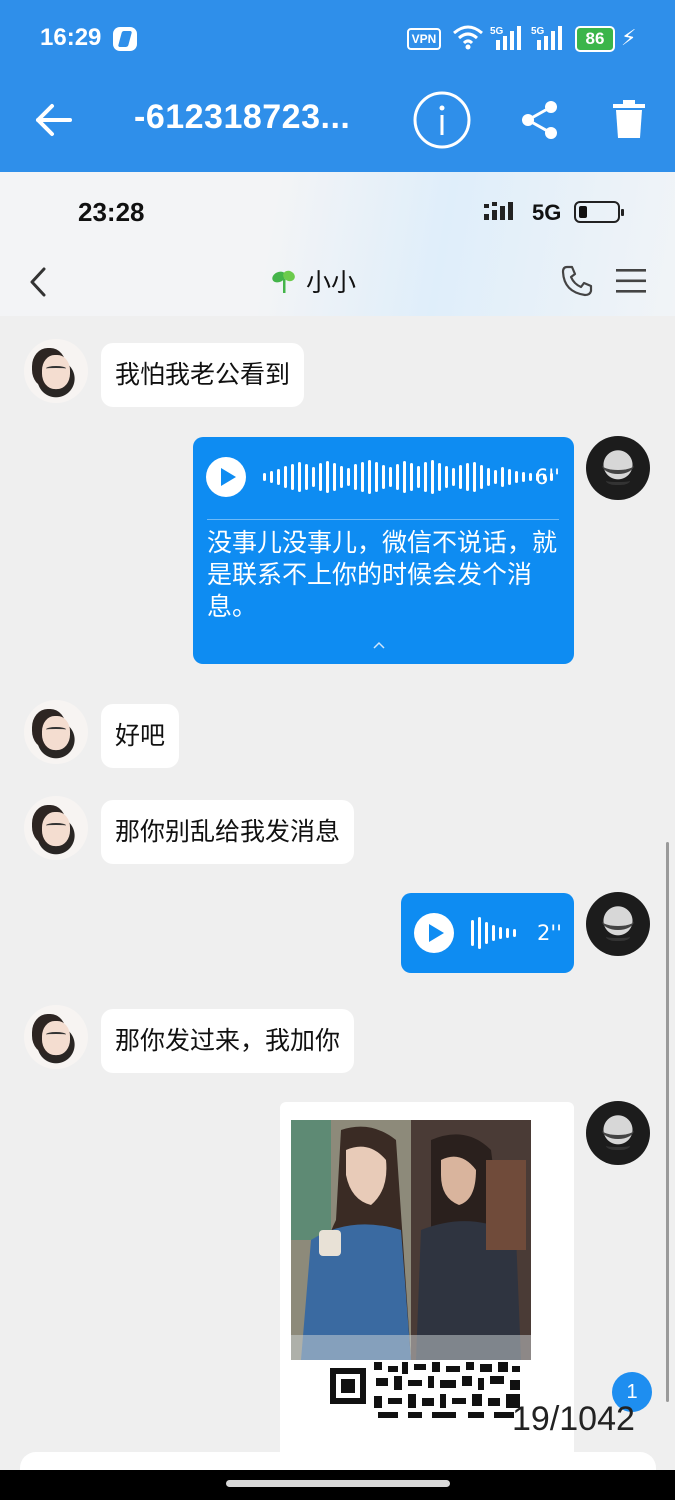  What do you see at coordinates (203, 375) in the screenshot?
I see `message-bubble: 我怕我老公看到` at bounding box center [203, 375].